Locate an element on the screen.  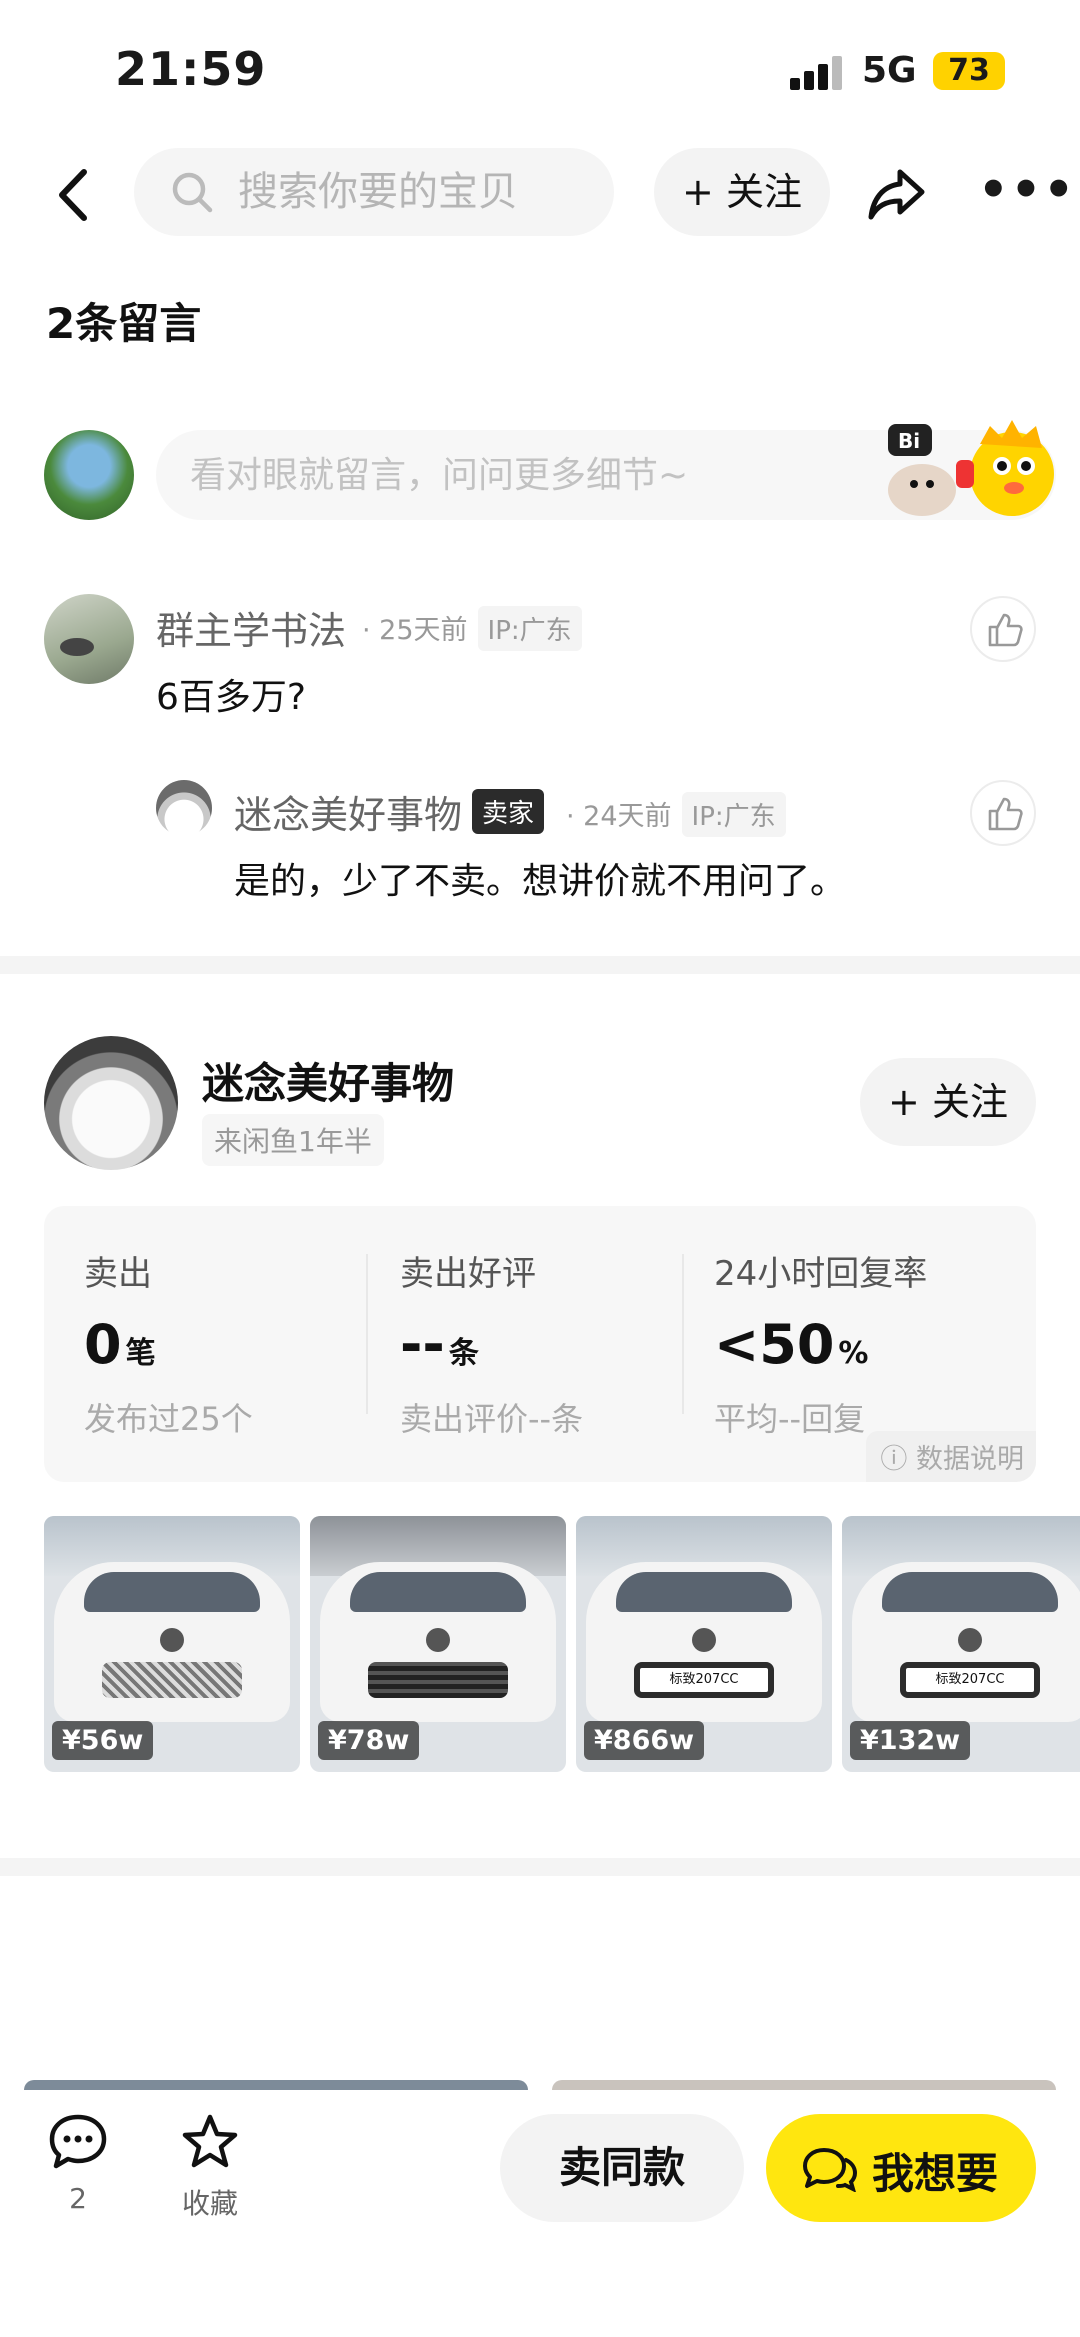
chat-icon is located at coordinates (830, 2170).